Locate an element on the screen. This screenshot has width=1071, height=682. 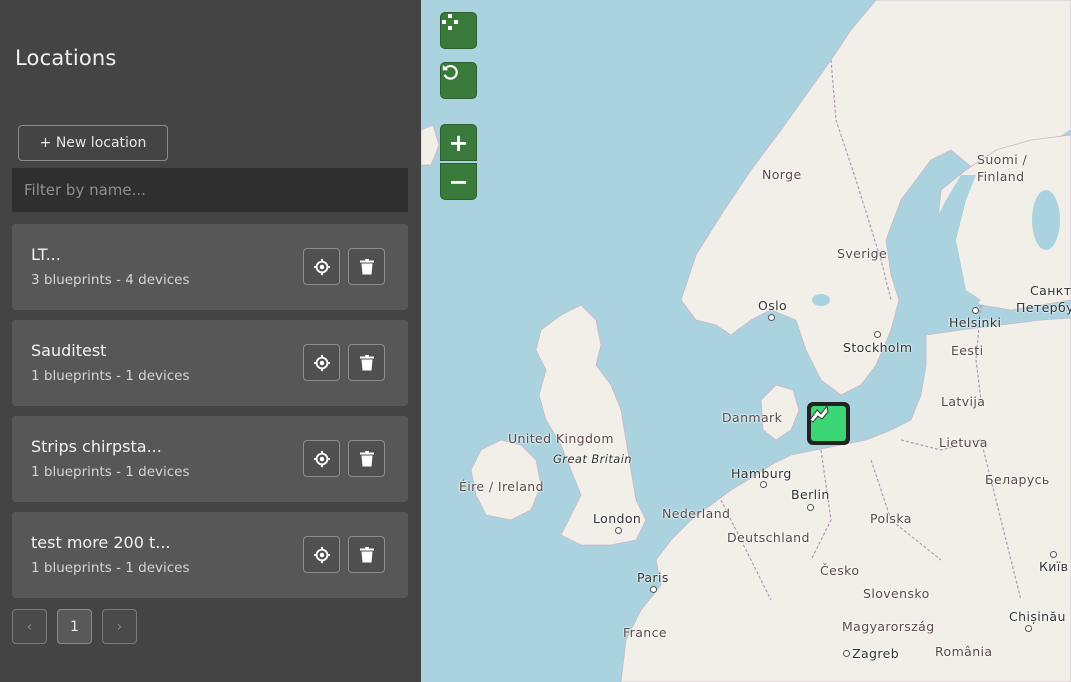
minus-icon: − is located at coordinates (458, 181).